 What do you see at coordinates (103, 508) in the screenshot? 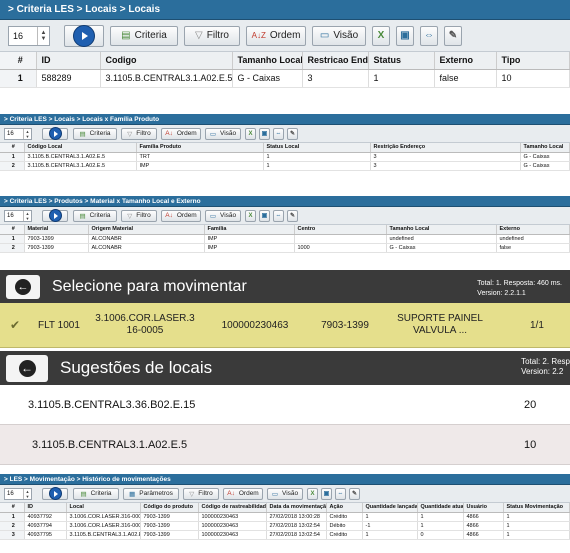
I see `col-header: Local` at bounding box center [103, 508].